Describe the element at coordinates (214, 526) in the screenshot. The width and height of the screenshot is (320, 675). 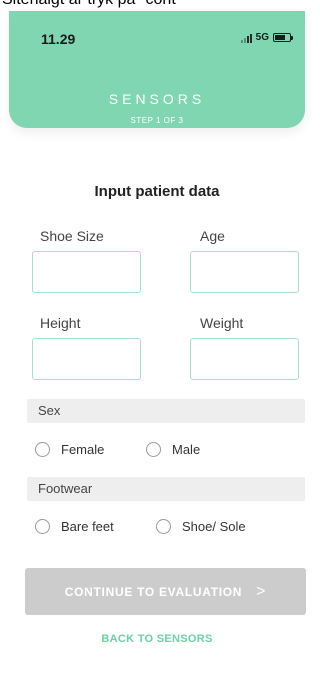
I see `radio-shoe-sole-label: Shoe/ Sole` at that location.